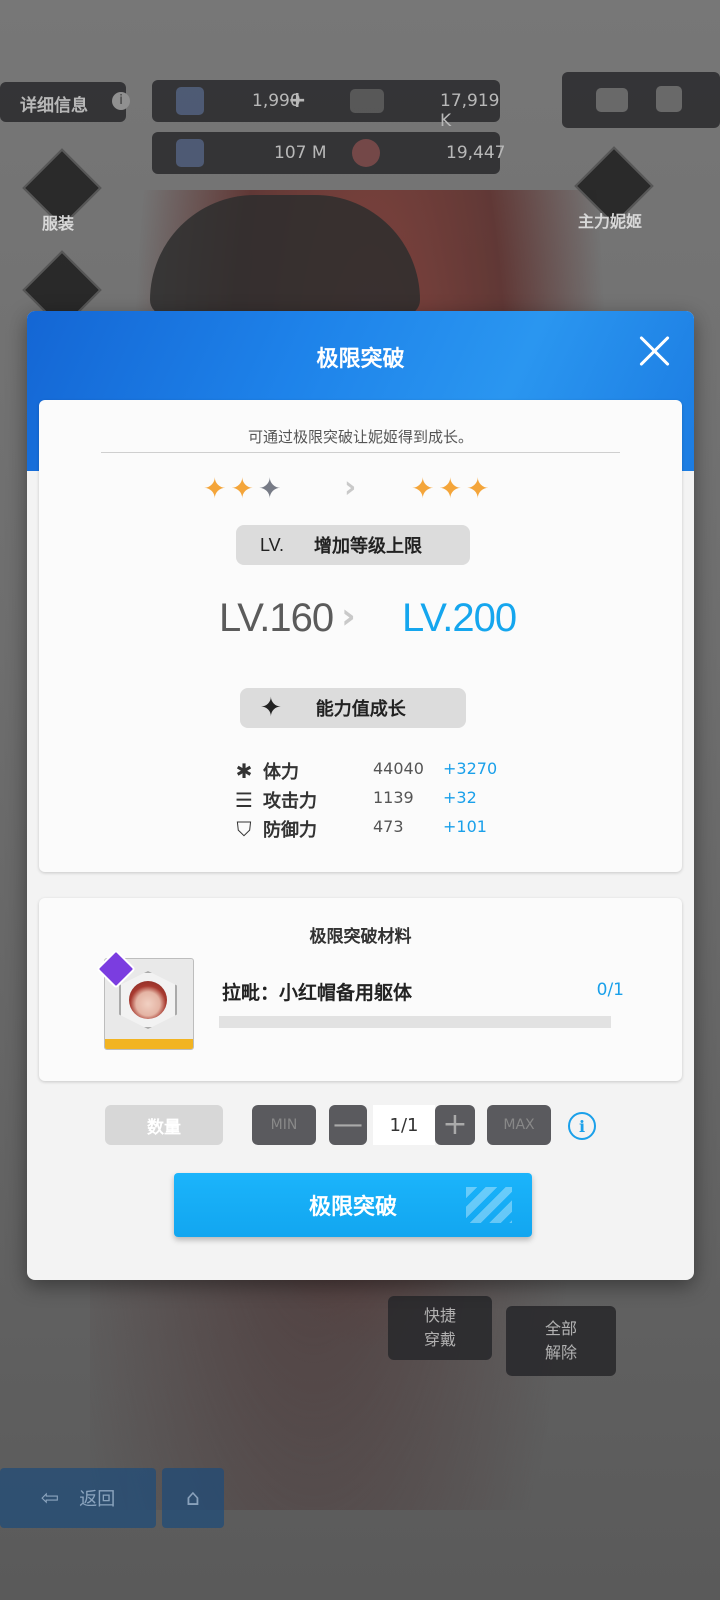  What do you see at coordinates (641, 100) in the screenshot?
I see `top-right-menu` at bounding box center [641, 100].